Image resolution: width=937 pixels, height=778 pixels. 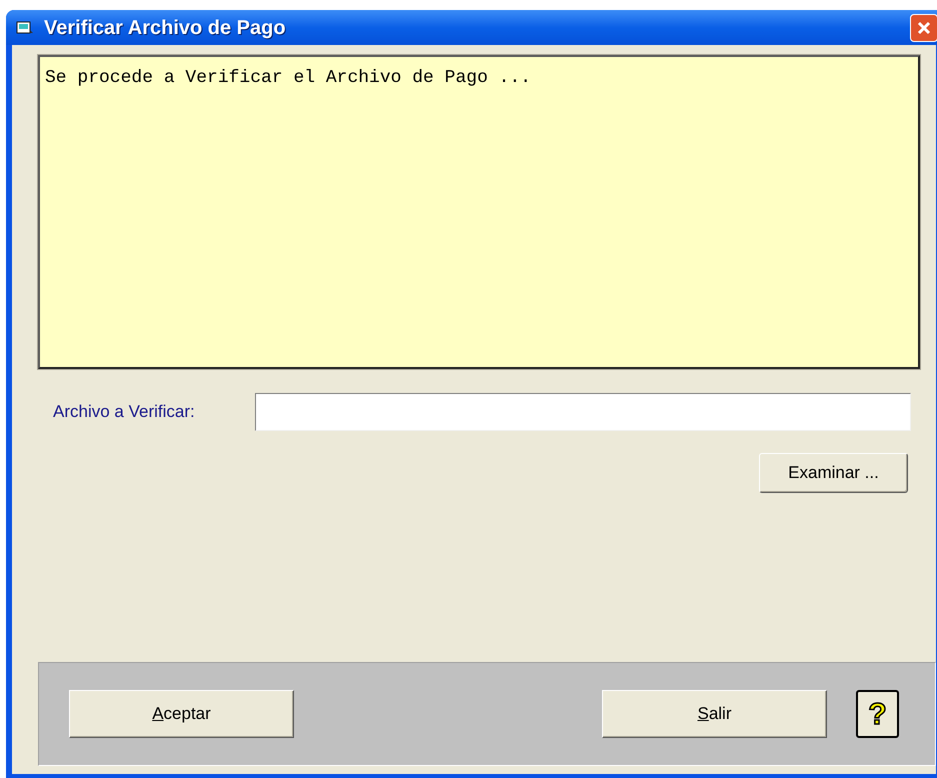 What do you see at coordinates (181, 714) in the screenshot?
I see `accept-button: Aceptar` at bounding box center [181, 714].